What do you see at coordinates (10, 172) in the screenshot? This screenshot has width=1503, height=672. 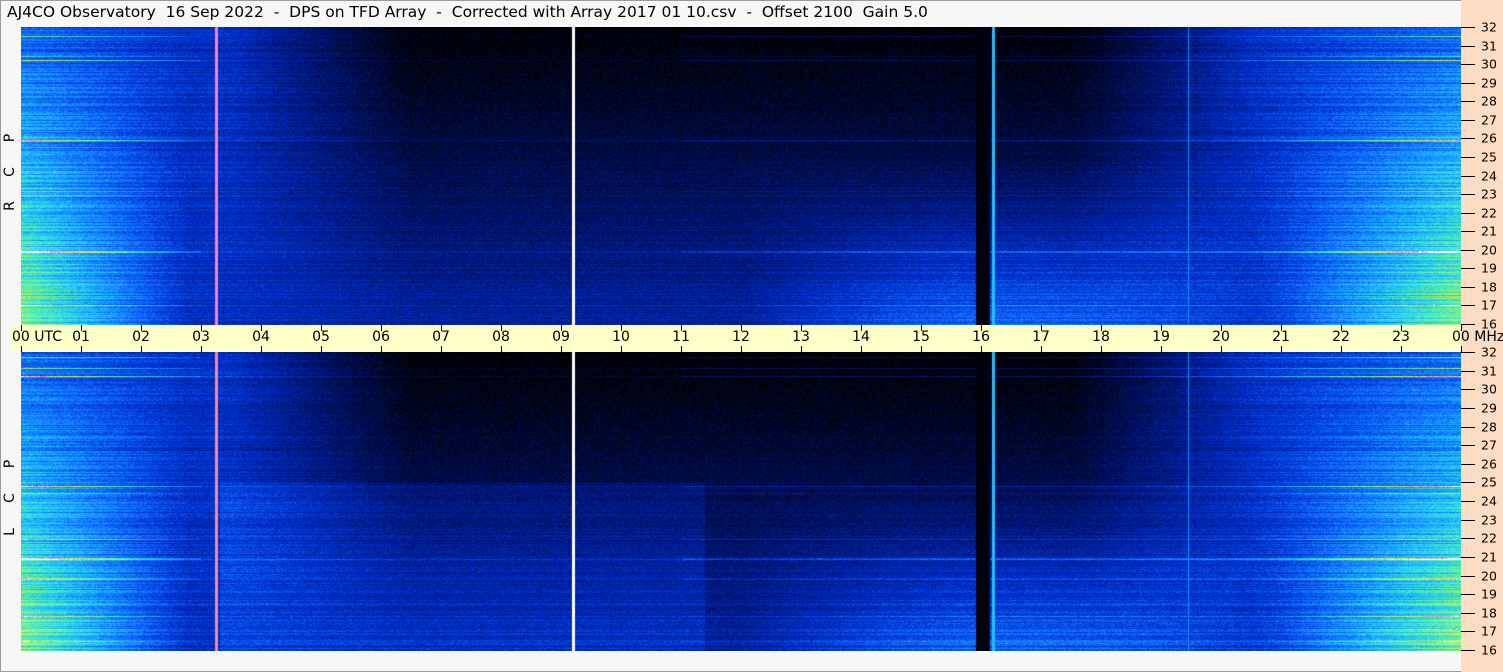 I see `rcp-letter-c: C` at bounding box center [10, 172].